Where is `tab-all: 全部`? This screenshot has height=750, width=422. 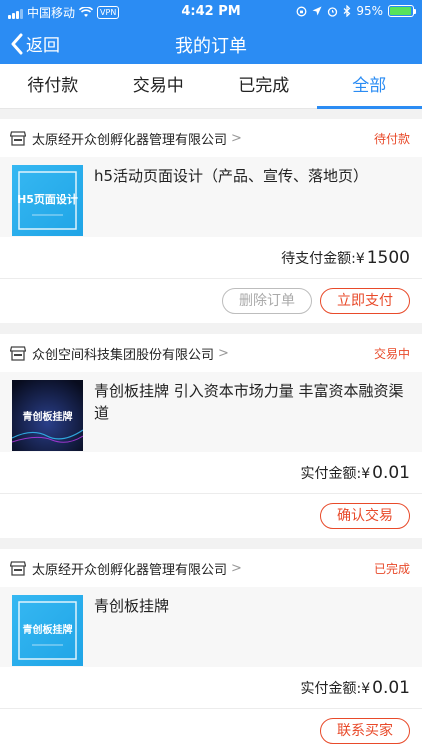 tab-all: 全部 is located at coordinates (369, 86).